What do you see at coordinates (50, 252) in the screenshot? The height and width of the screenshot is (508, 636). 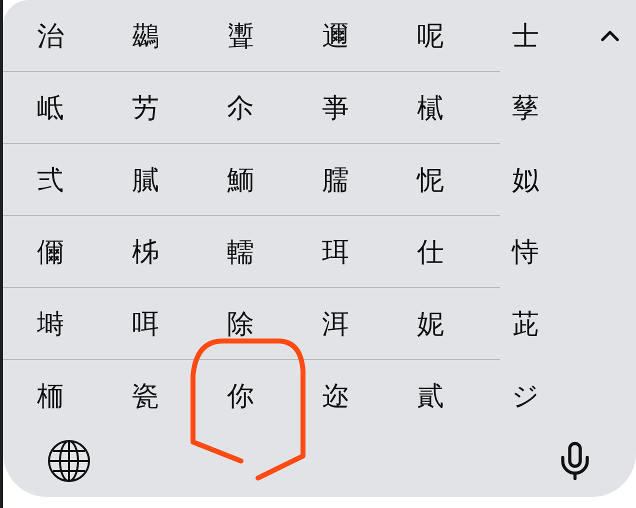 I see `candidate-key: 儞` at bounding box center [50, 252].